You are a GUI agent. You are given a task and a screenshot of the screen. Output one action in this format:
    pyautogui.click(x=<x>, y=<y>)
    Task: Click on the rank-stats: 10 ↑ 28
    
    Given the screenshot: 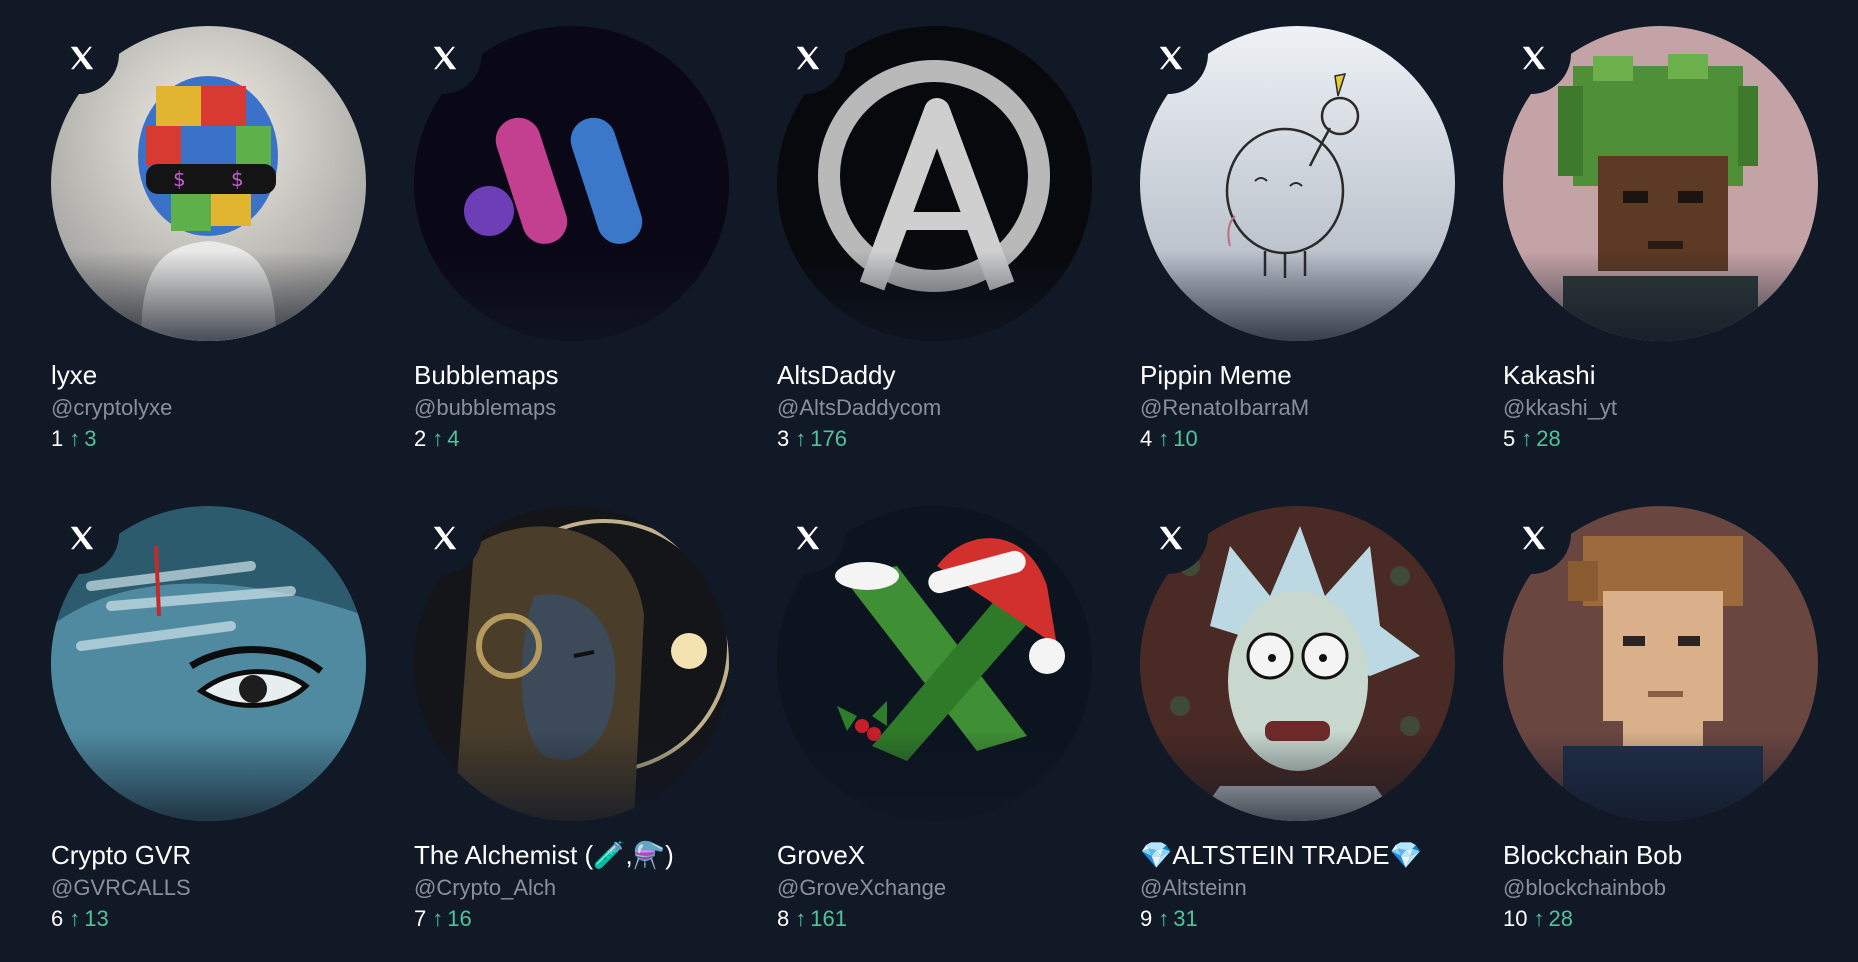 What is the action you would take?
    pyautogui.click(x=1538, y=919)
    